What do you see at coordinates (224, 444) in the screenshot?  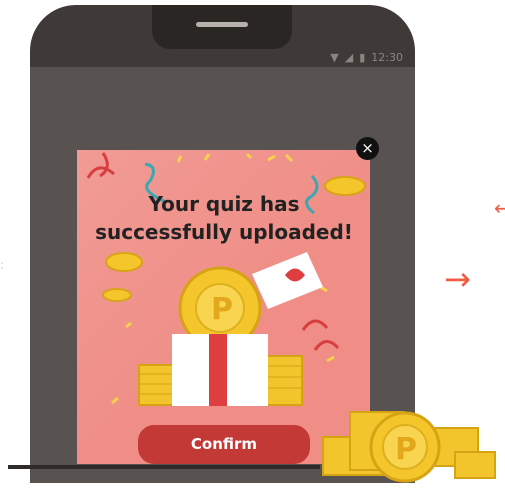 I see `confirm-button: Confirm` at bounding box center [224, 444].